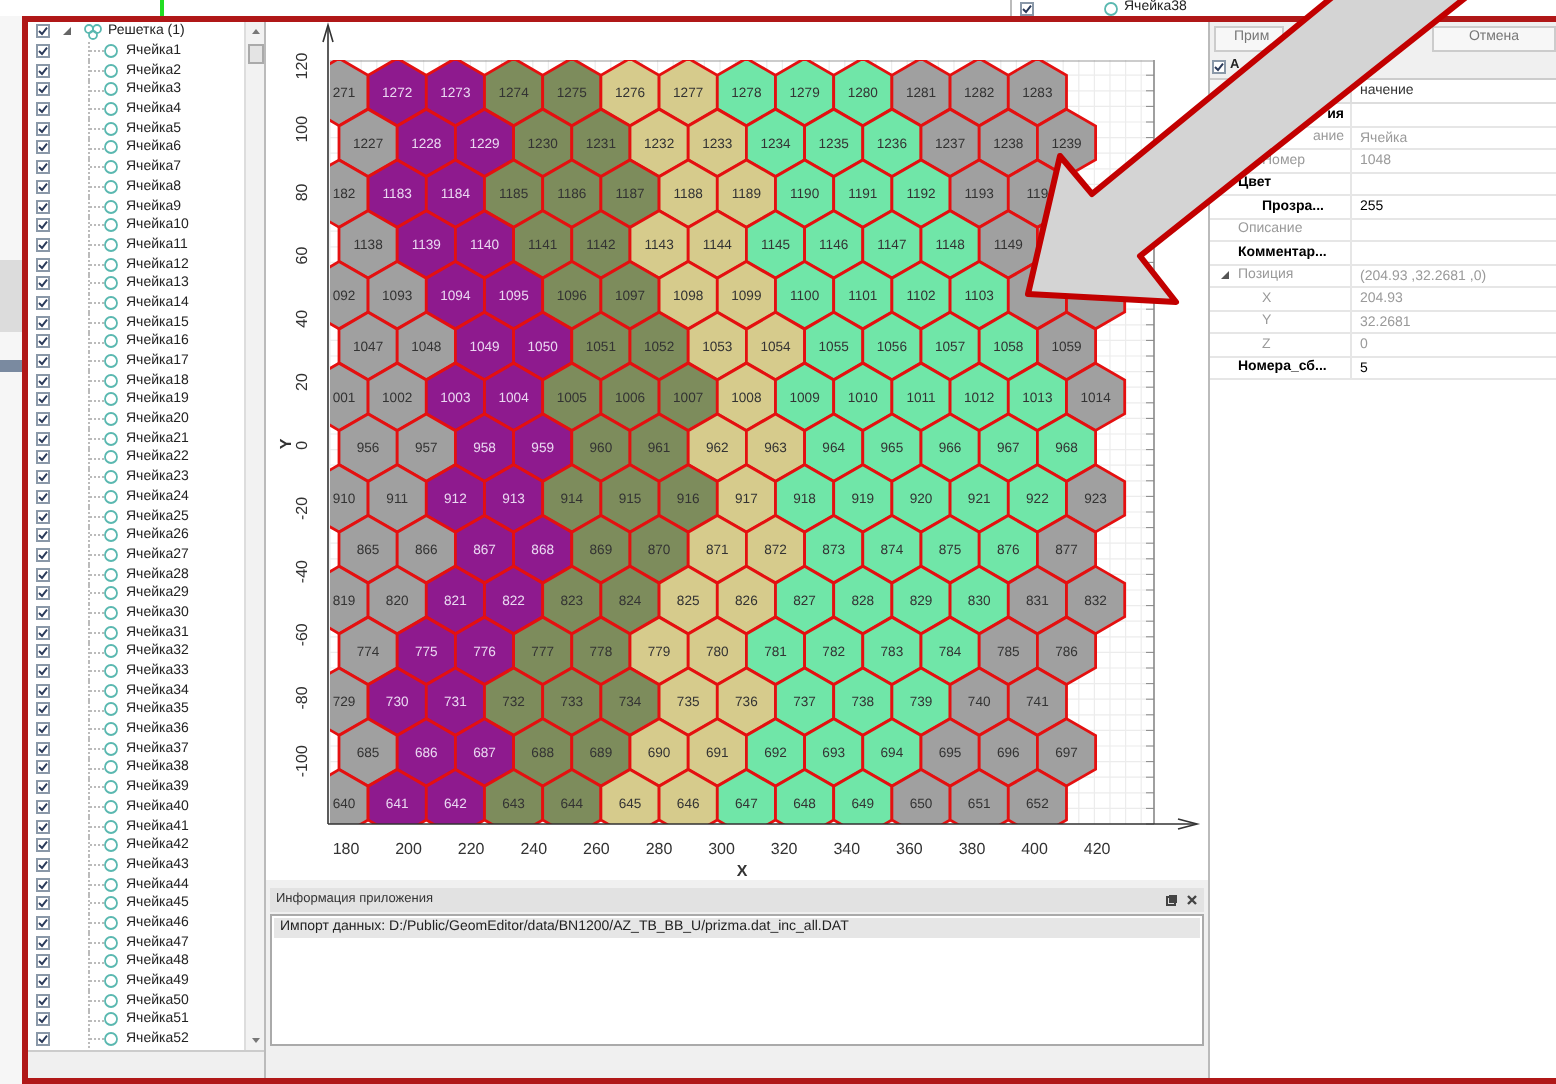 Image resolution: width=1556 pixels, height=1084 pixels. Describe the element at coordinates (1172, 900) in the screenshot. I see `float-icon` at that location.